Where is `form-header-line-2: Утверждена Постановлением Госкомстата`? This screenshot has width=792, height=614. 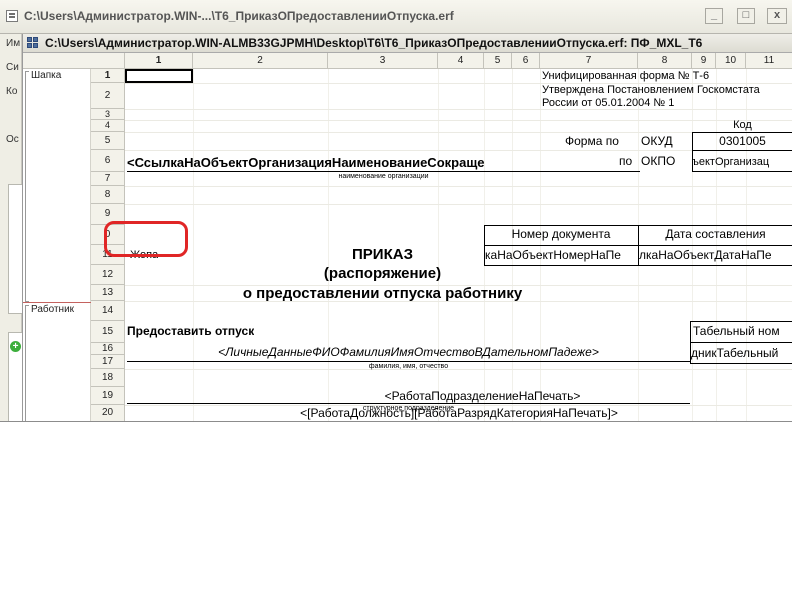 form-header-line-2: Утверждена Постановлением Госкомстата is located at coordinates (651, 90).